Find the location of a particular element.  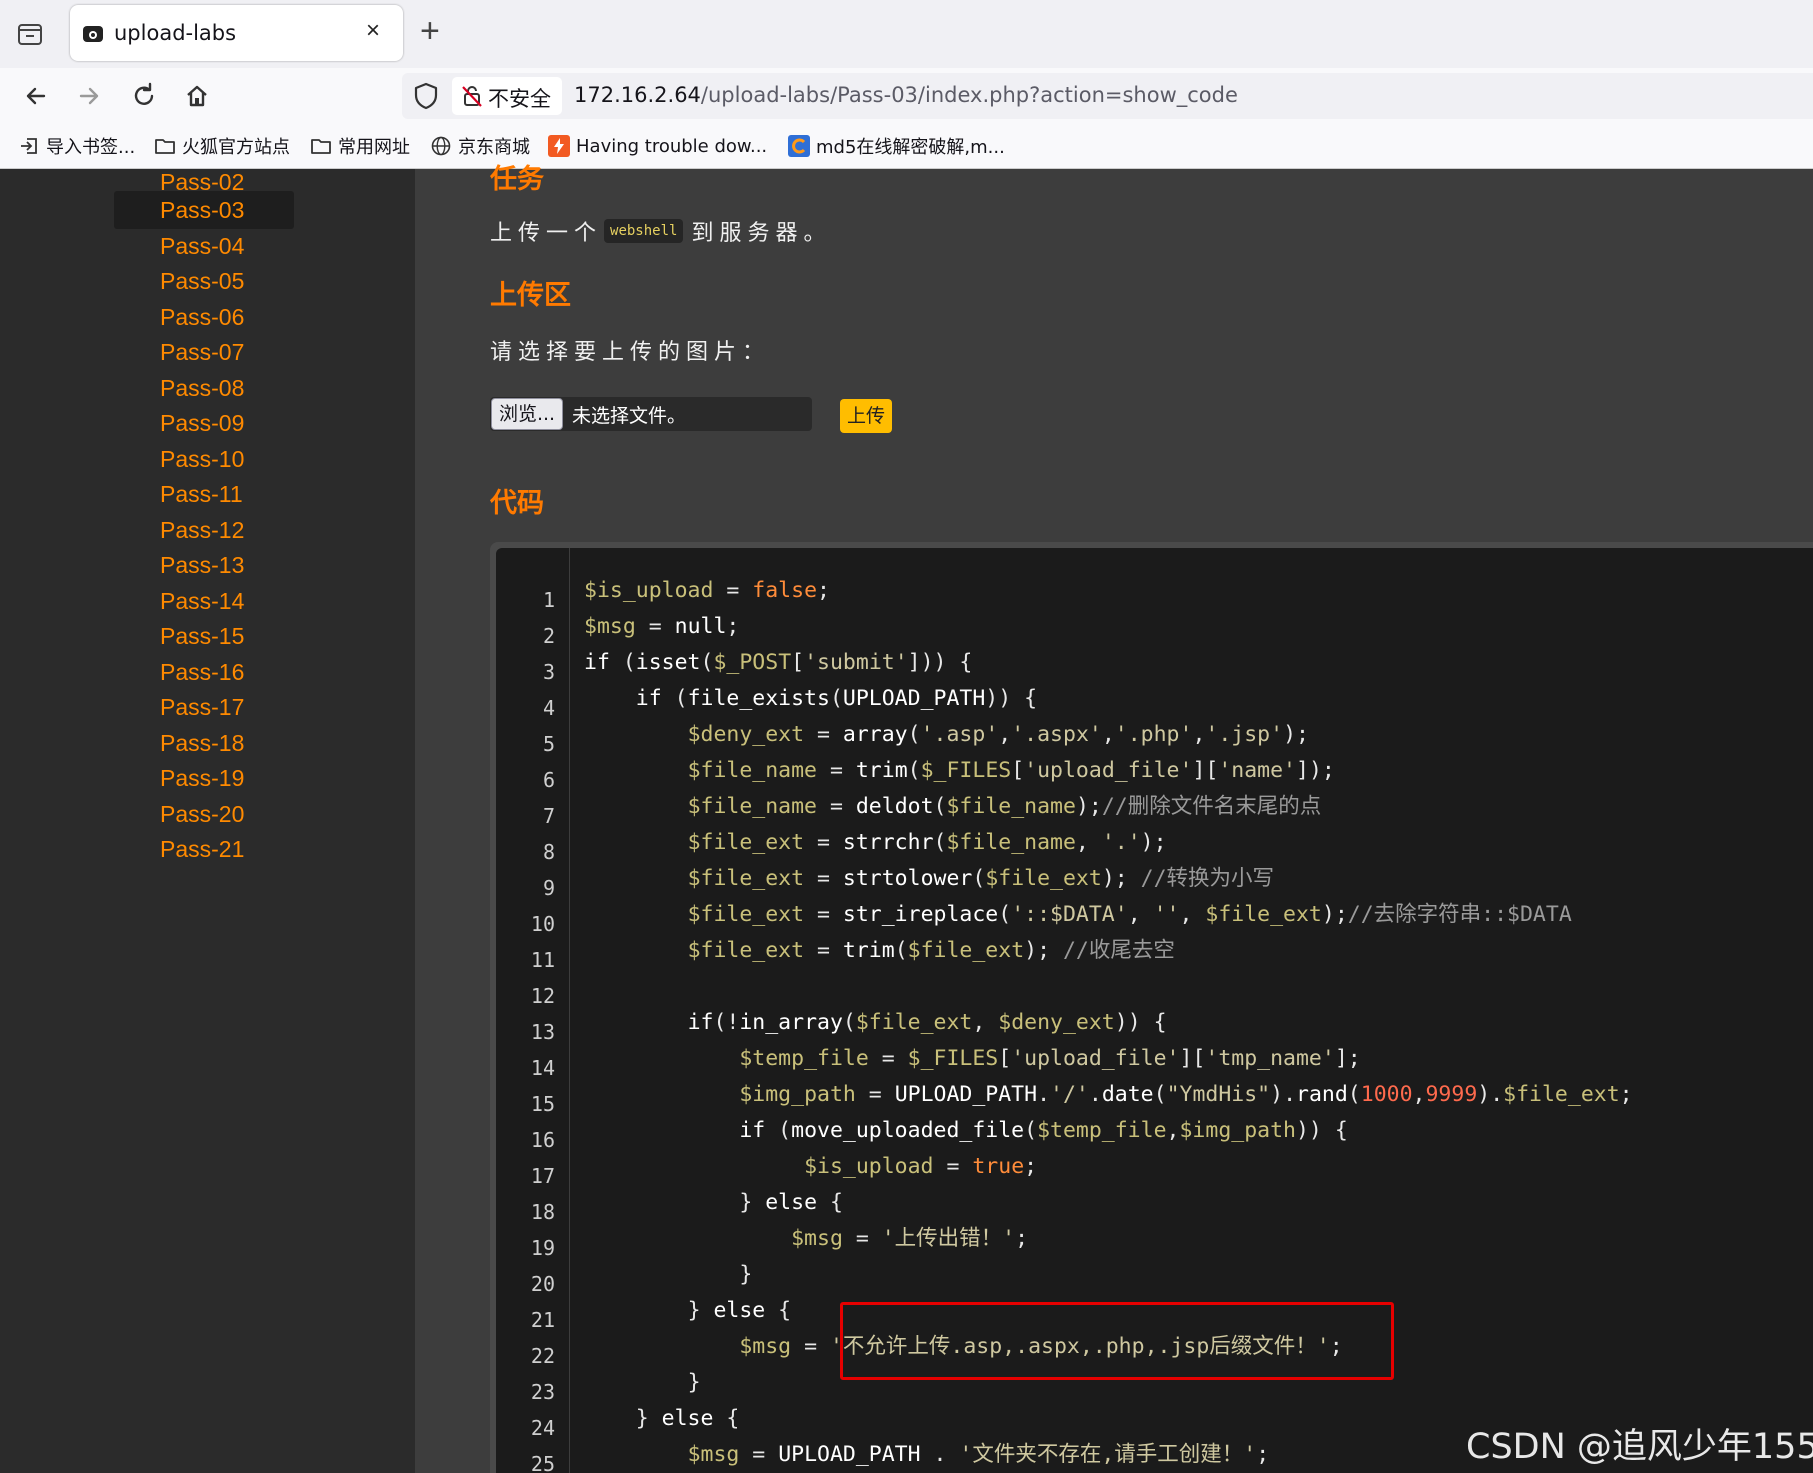

line-number: 22 is located at coordinates (542, 1356).